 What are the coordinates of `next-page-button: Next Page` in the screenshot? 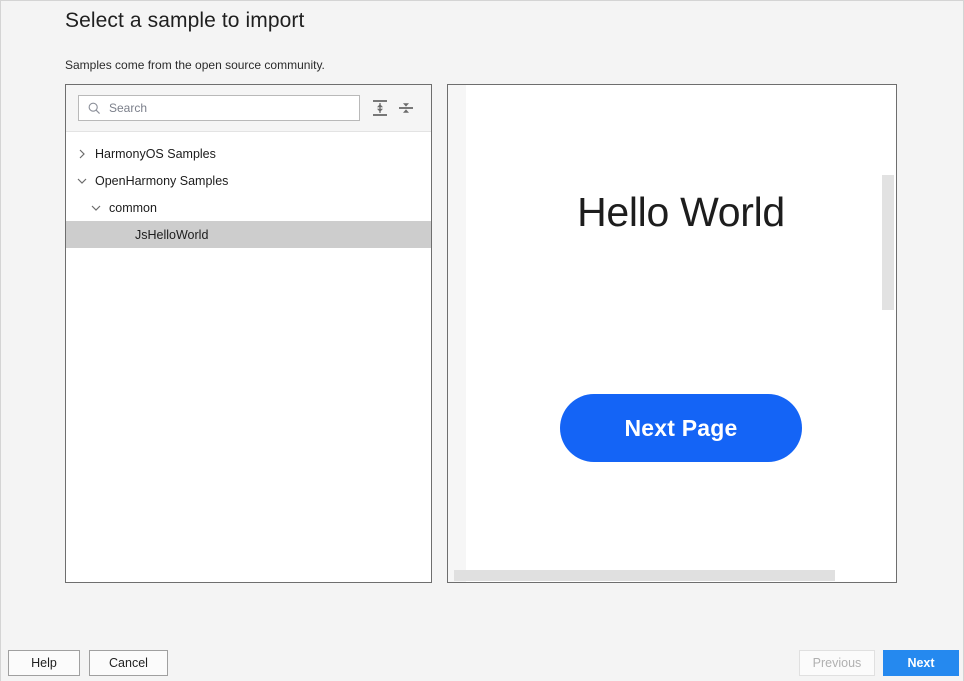 It's located at (681, 428).